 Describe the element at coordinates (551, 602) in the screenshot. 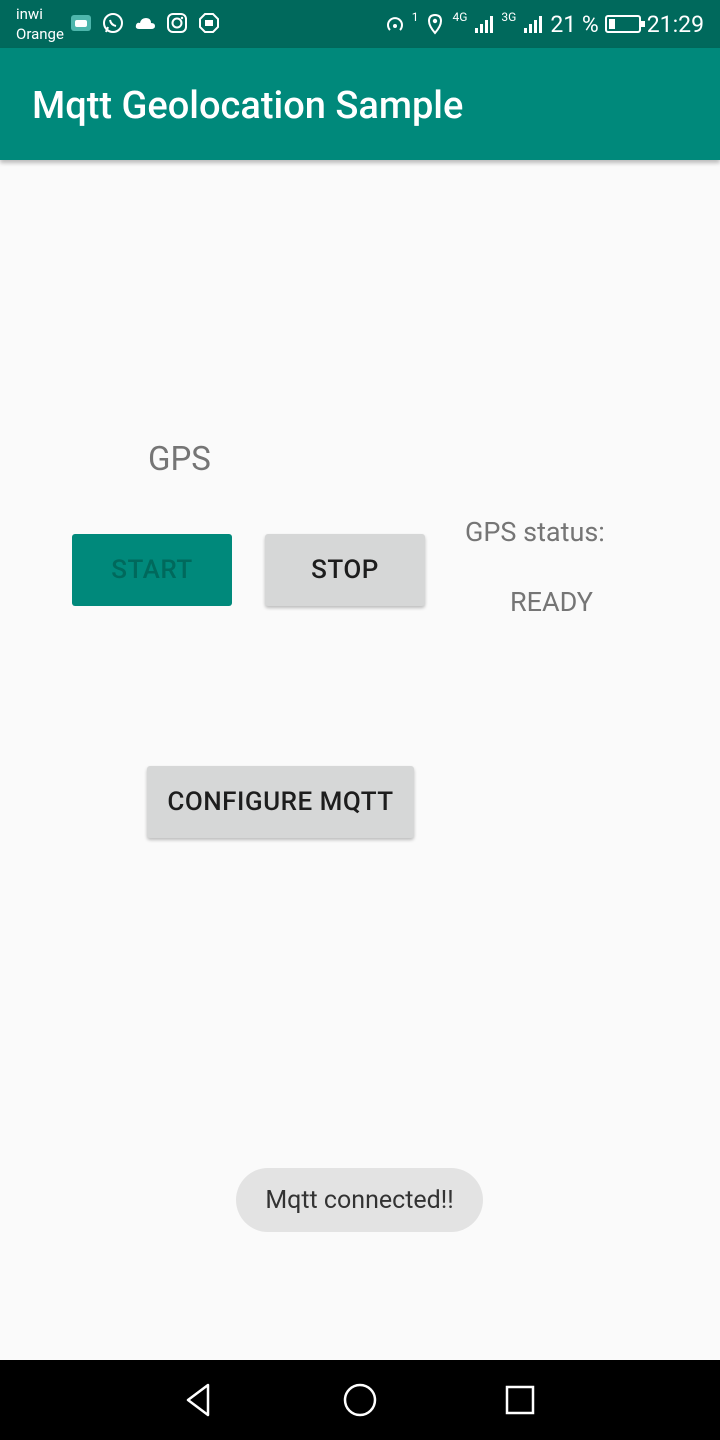

I see `gps-status-value: READY` at that location.